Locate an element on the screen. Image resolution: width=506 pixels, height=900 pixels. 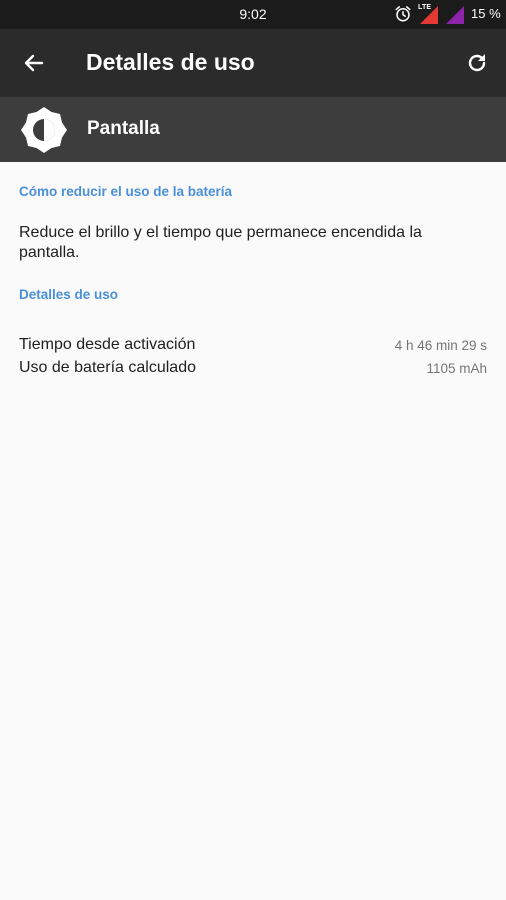
refresh-icon is located at coordinates (477, 63).